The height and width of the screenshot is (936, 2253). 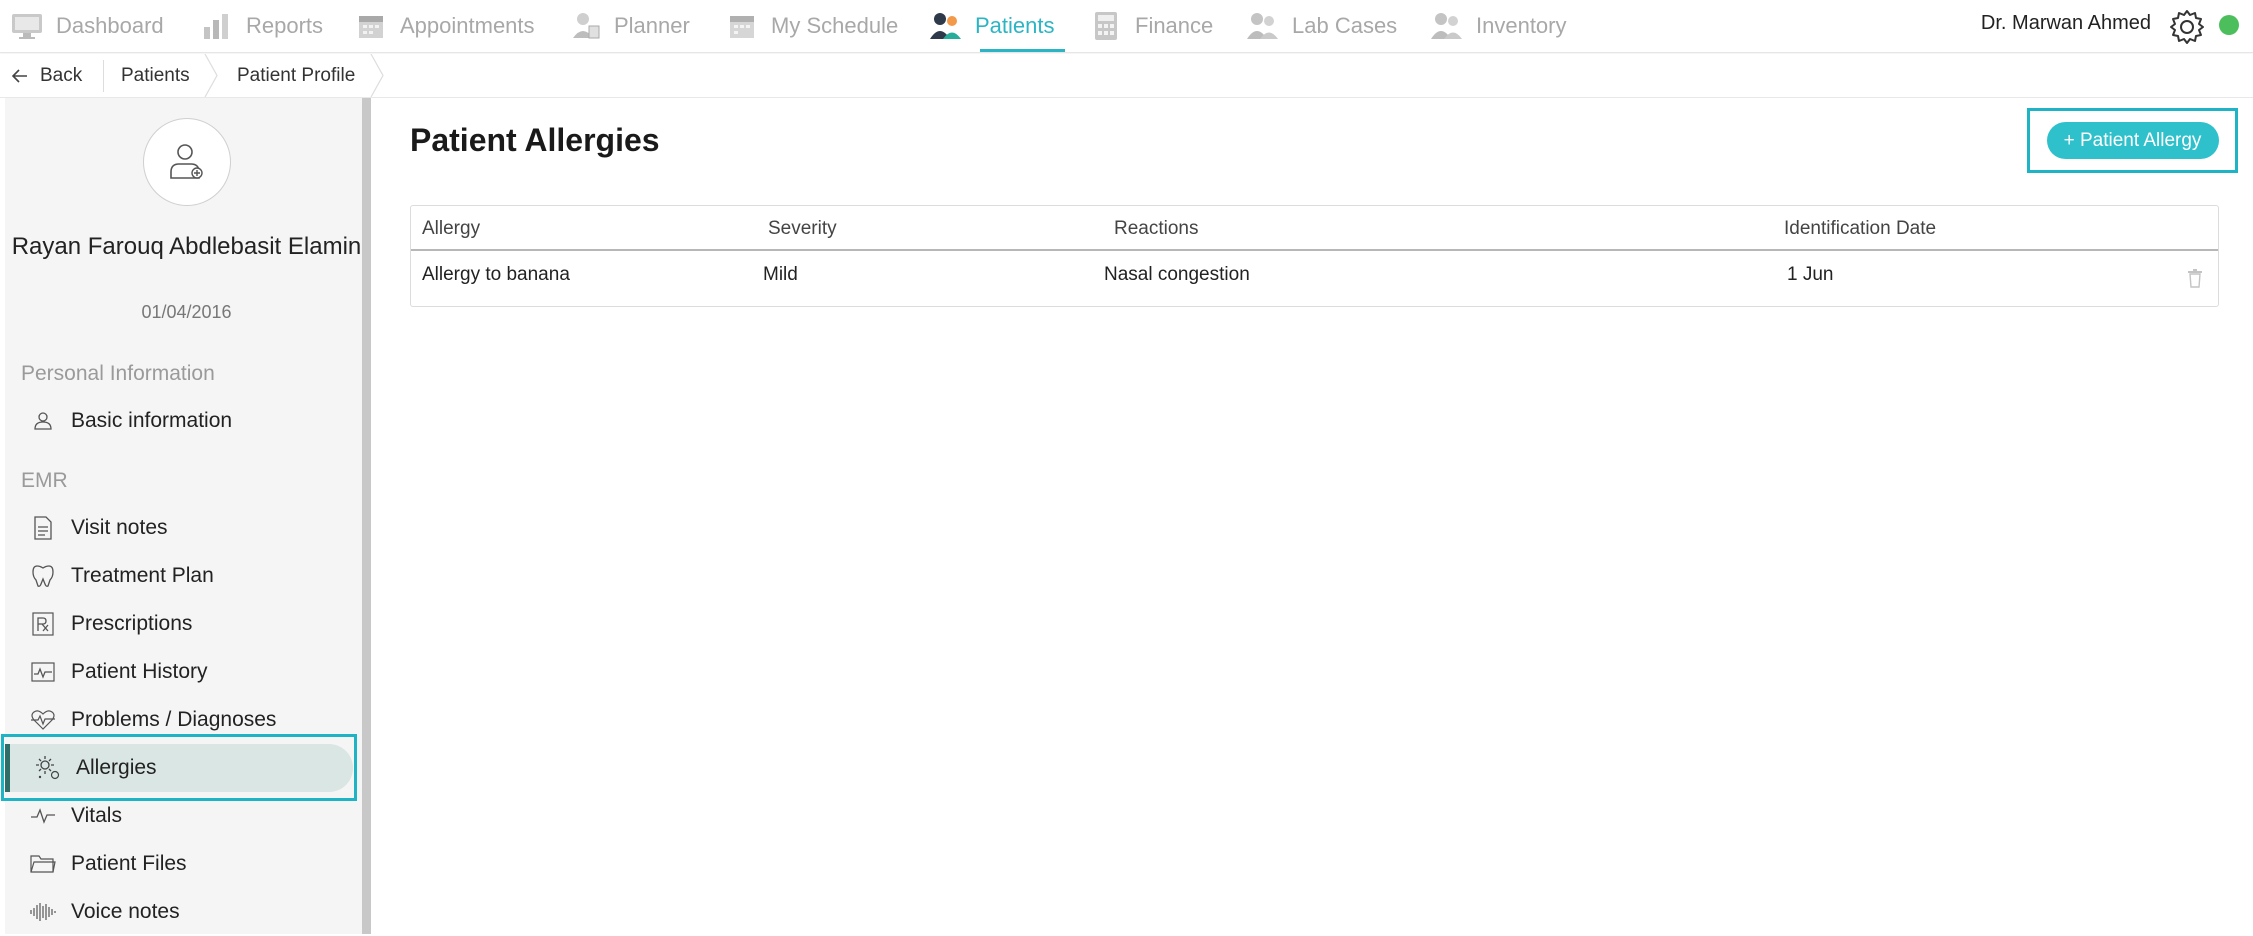 I want to click on sidebar-item-label: Visit notes, so click(x=119, y=527).